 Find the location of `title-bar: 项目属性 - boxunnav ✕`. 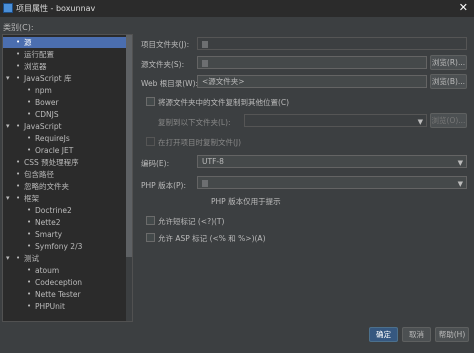

title-bar: 项目属性 - boxunnav ✕ is located at coordinates (237, 8).